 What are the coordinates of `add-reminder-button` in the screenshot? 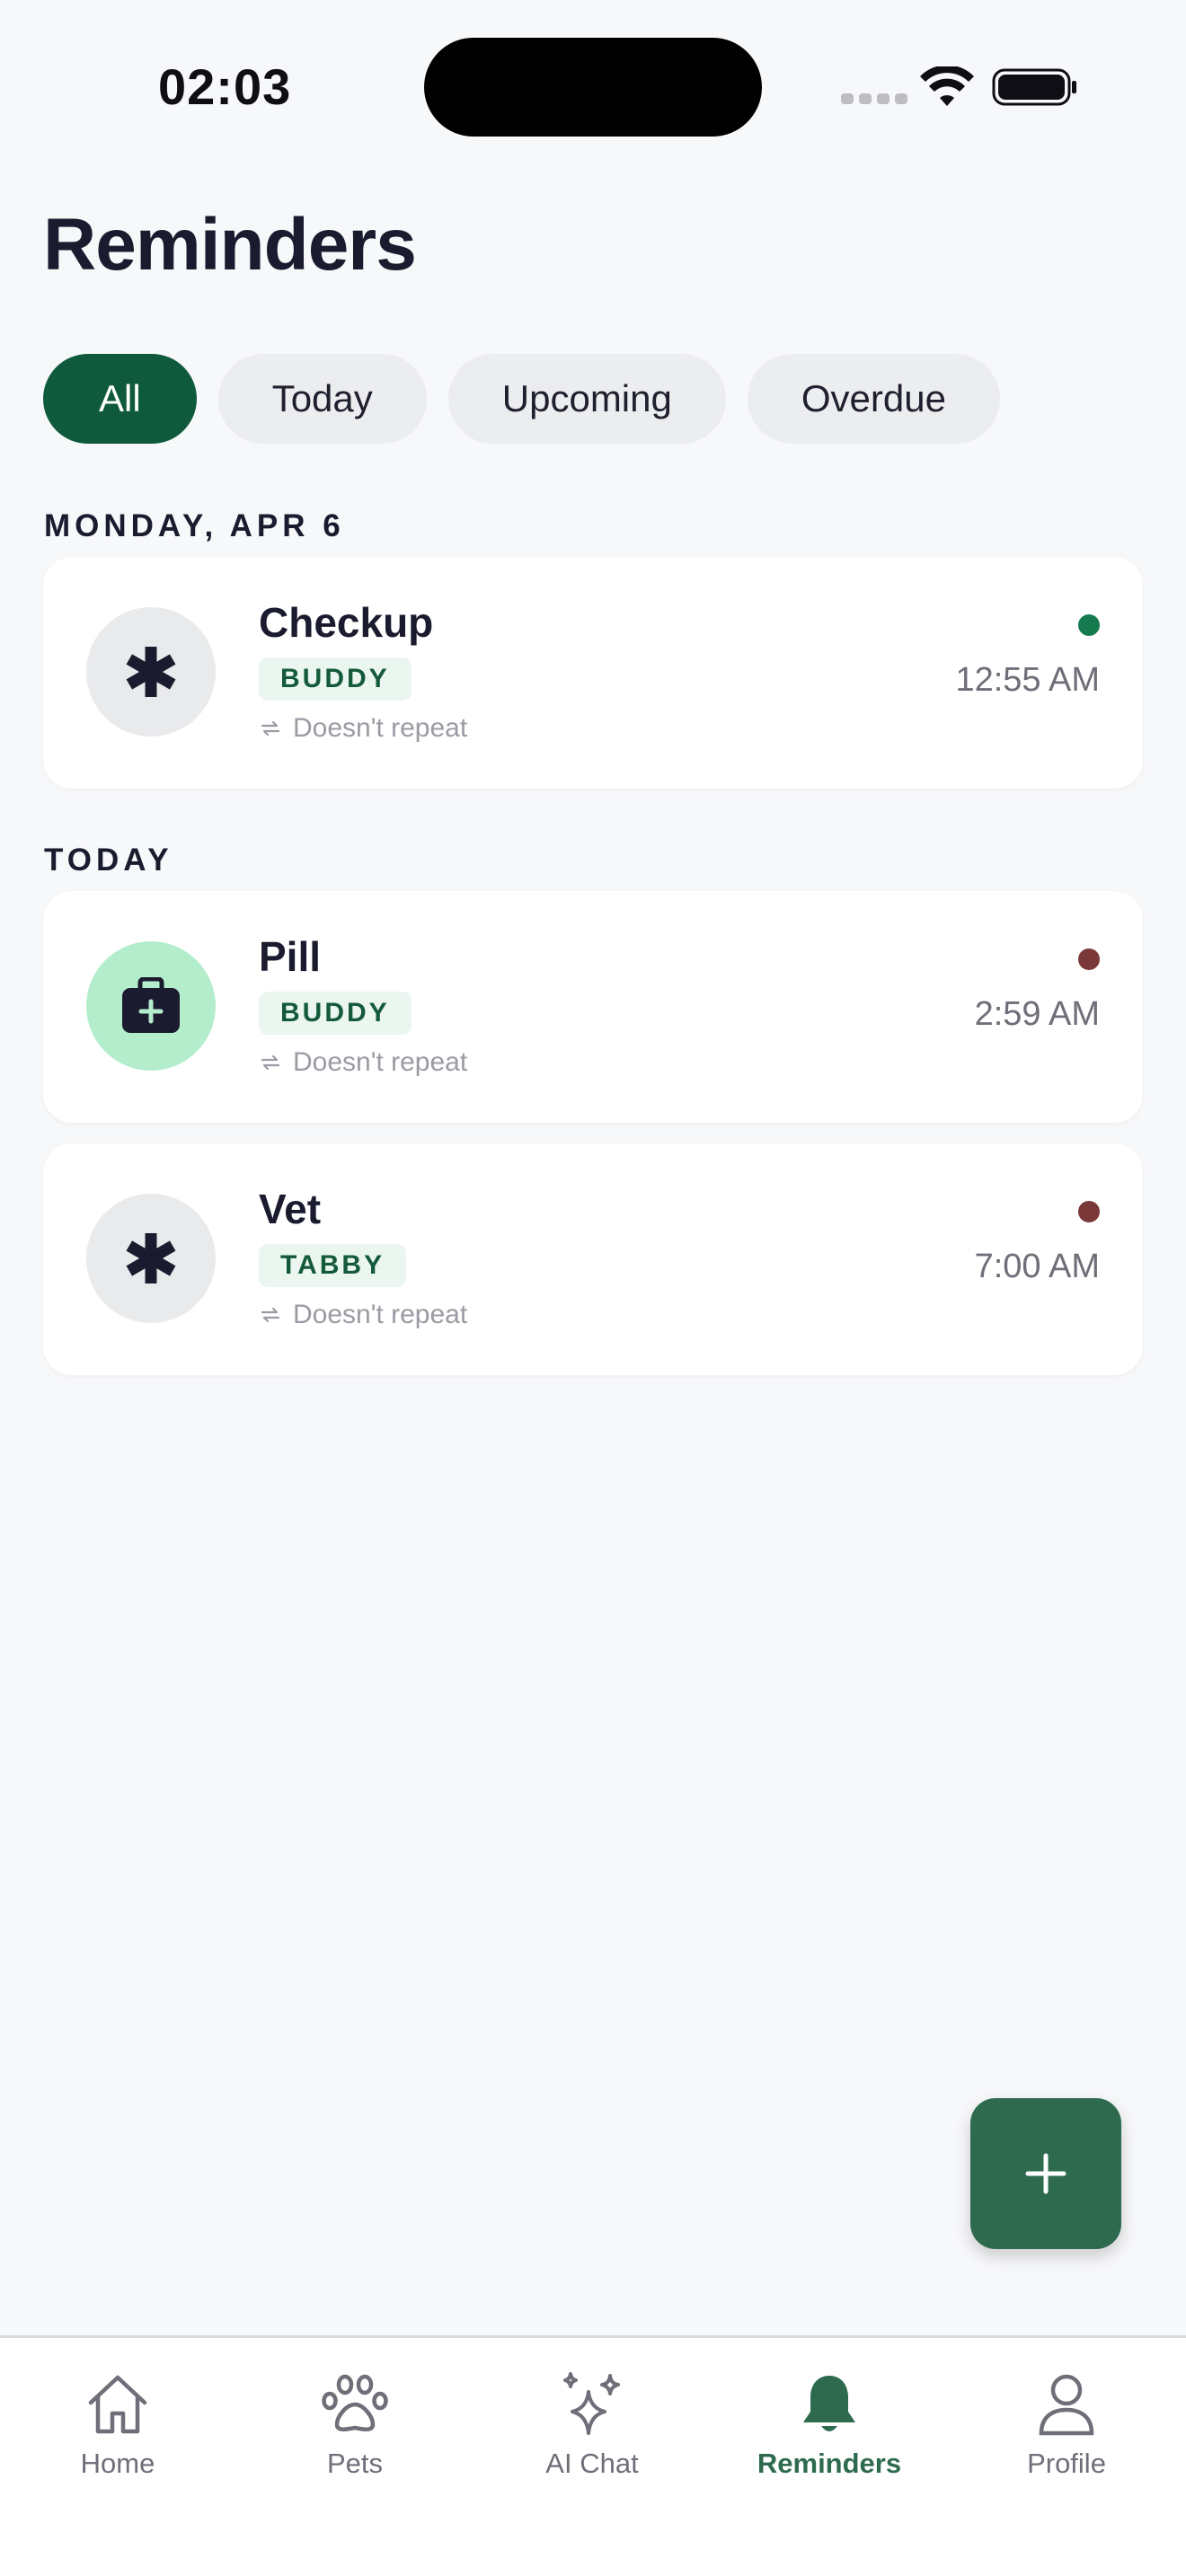 It's located at (1045, 2173).